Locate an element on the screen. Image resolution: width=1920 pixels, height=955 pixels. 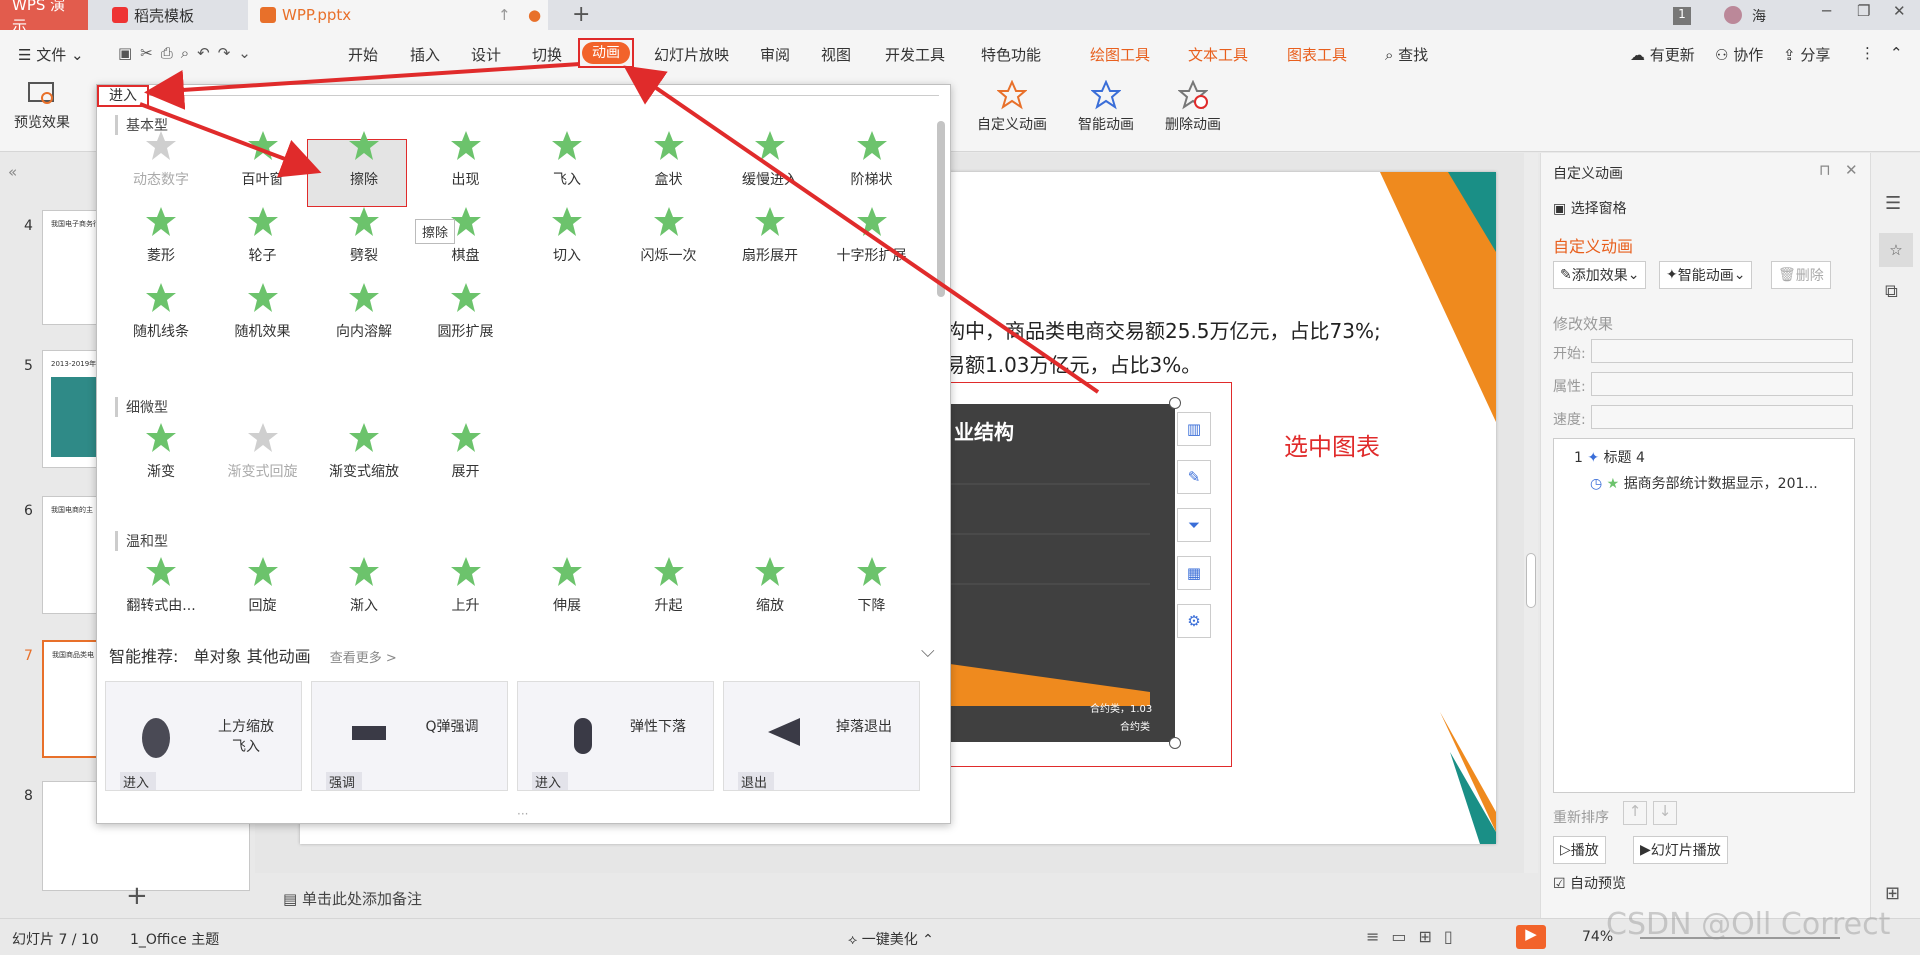
menu-developer: 开发工具 is located at coordinates (915, 54).